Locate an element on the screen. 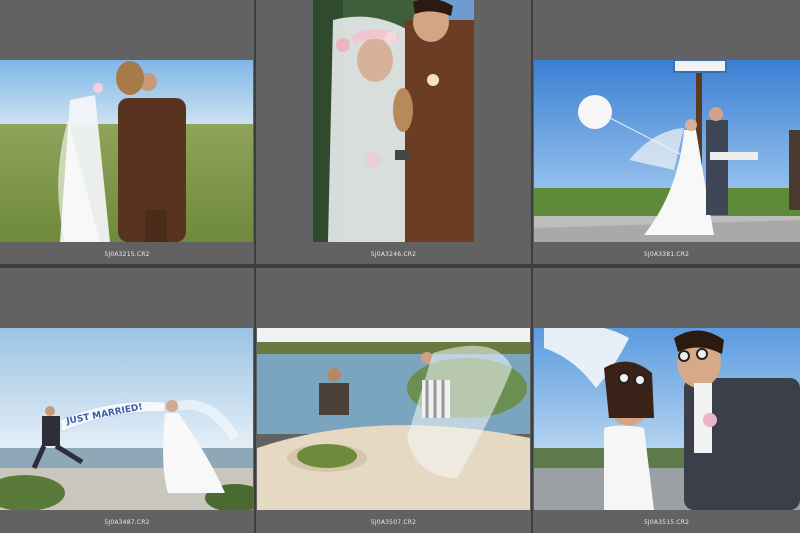 Image resolution: width=800 pixels, height=533 pixels. filename-label: 5J0A3215.CR2 is located at coordinates (127, 254).